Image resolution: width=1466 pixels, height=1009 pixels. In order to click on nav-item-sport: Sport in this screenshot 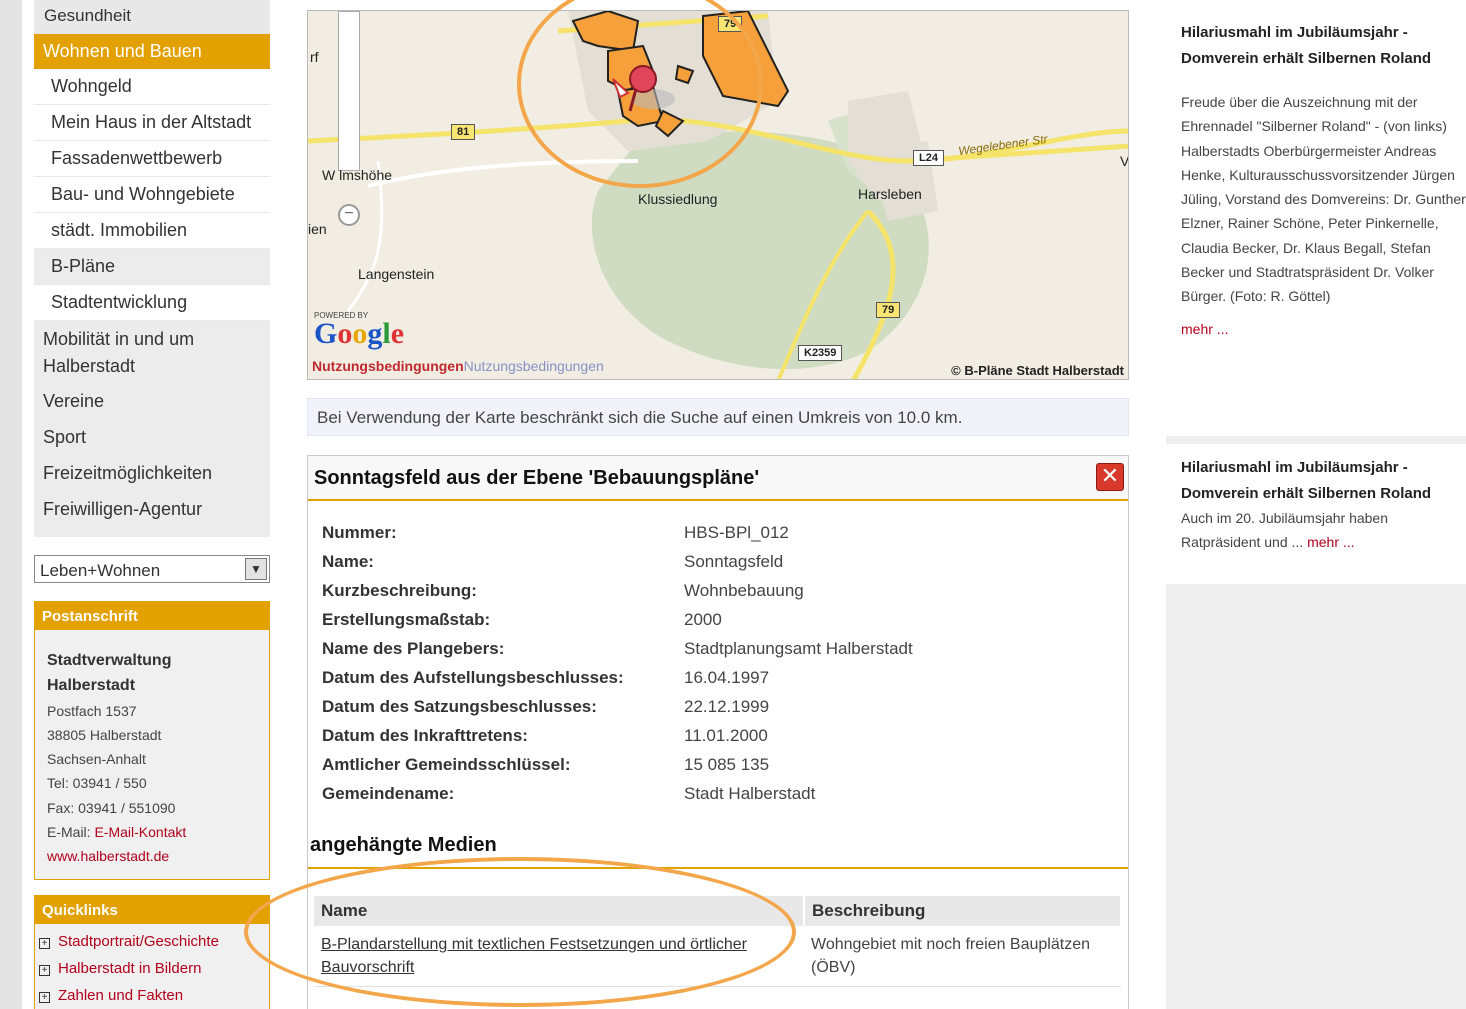, I will do `click(152, 439)`.